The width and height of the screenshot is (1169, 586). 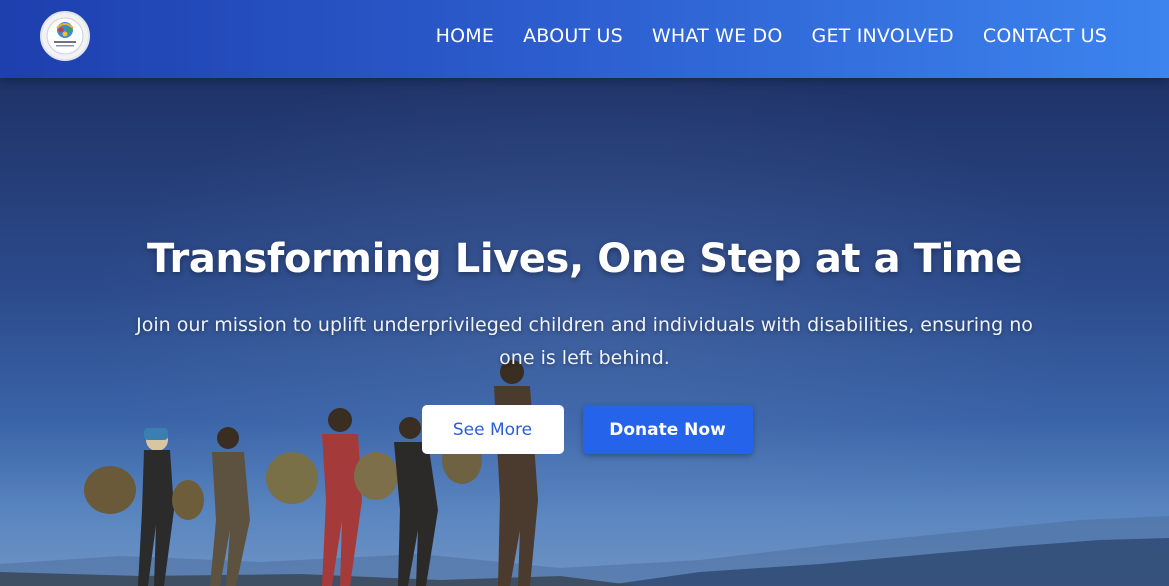 What do you see at coordinates (883, 36) in the screenshot?
I see `nav-get-involved: GET INVOLVED` at bounding box center [883, 36].